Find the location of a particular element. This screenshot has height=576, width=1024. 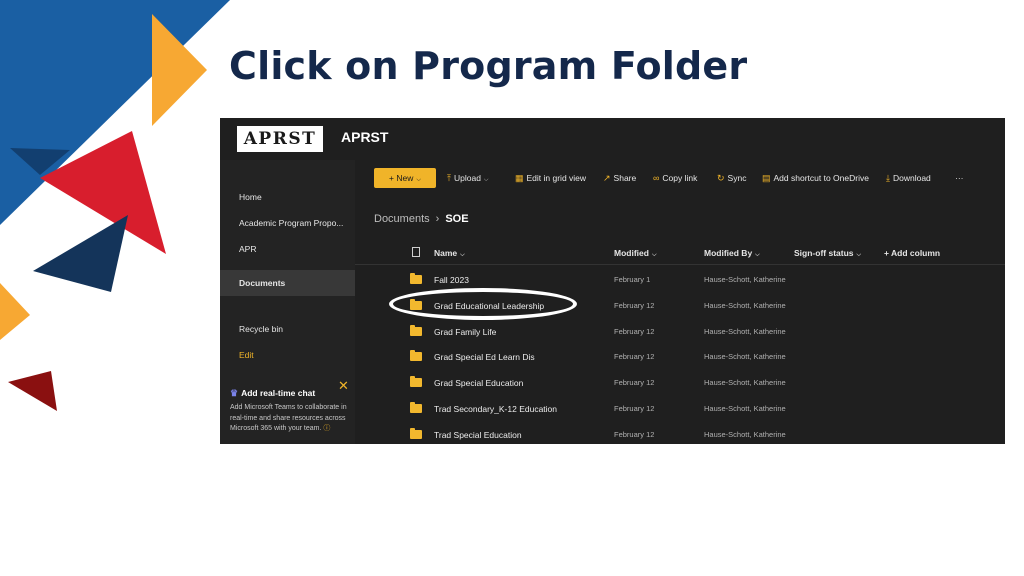

info-icon: ⓘ is located at coordinates (326, 428).